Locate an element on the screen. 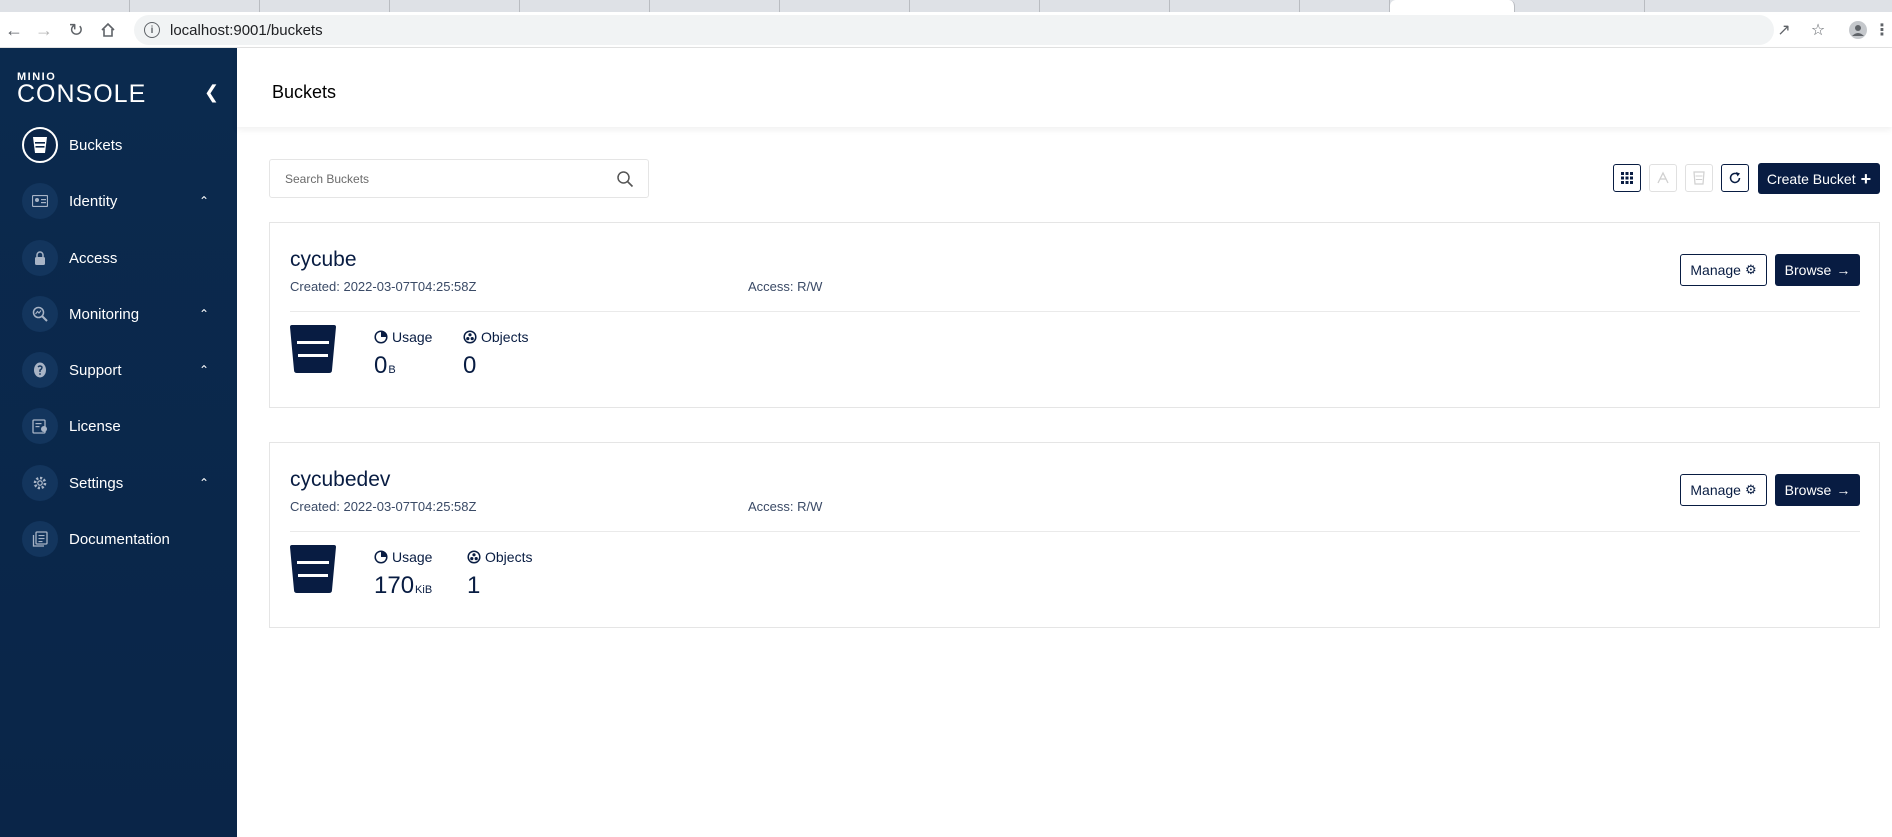 This screenshot has height=837, width=1892. sidebar-item-monitoring: Monitoring ⌃ is located at coordinates (118, 314).